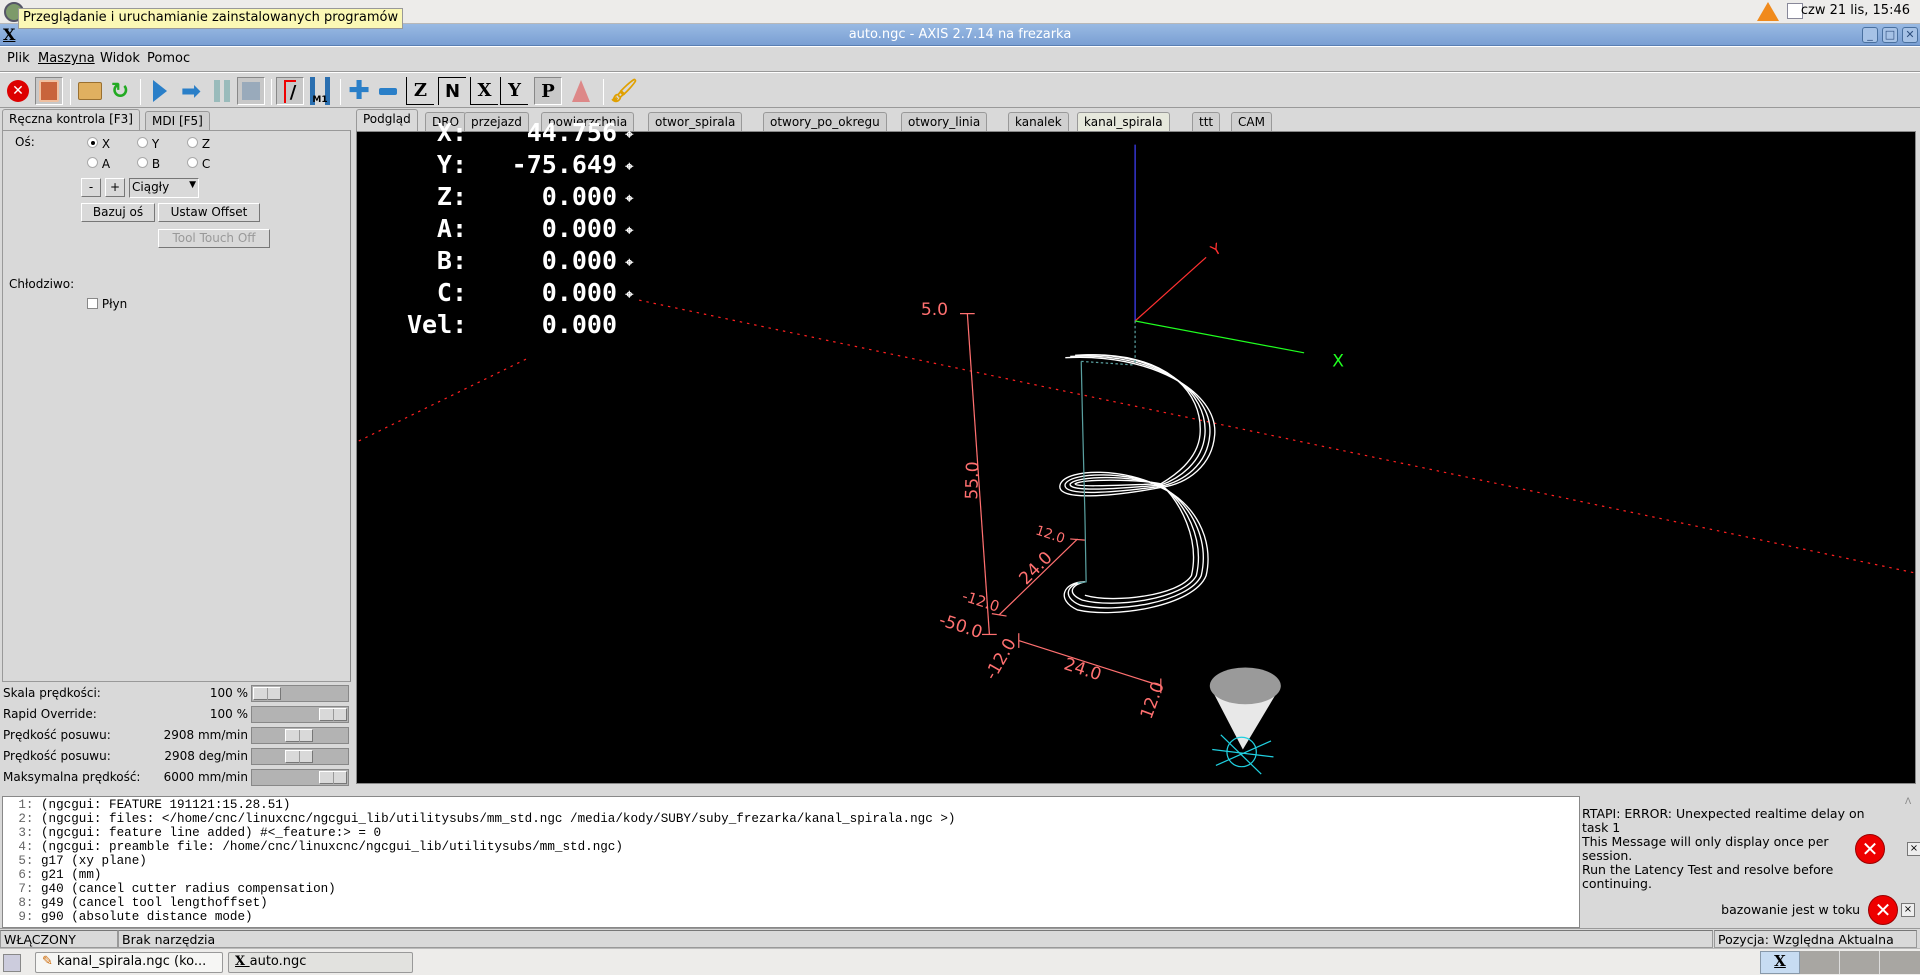 This screenshot has height=975, width=1920. I want to click on estop-button: ✕, so click(18, 91).